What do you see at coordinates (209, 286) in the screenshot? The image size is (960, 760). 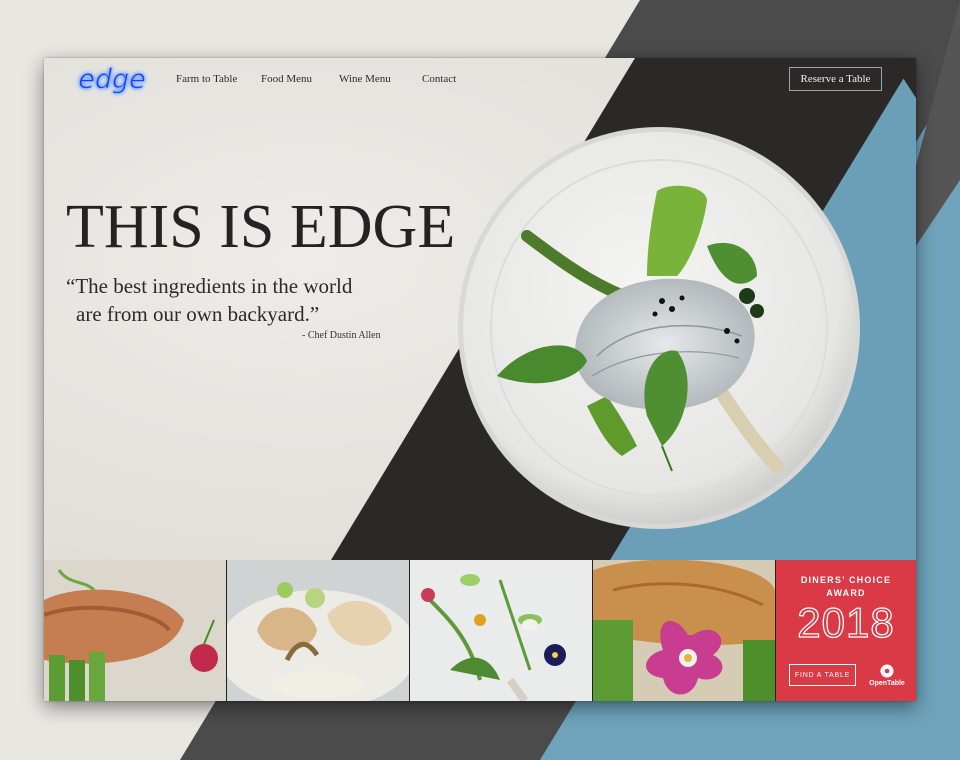 I see `quote-line-1: “The best ingredients in the world` at bounding box center [209, 286].